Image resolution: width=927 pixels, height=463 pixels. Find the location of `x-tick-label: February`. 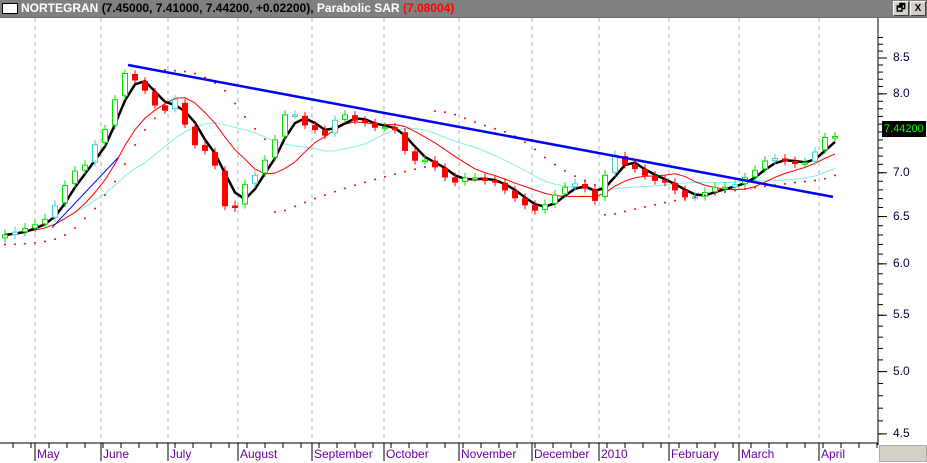

x-tick-label: February is located at coordinates (695, 454).